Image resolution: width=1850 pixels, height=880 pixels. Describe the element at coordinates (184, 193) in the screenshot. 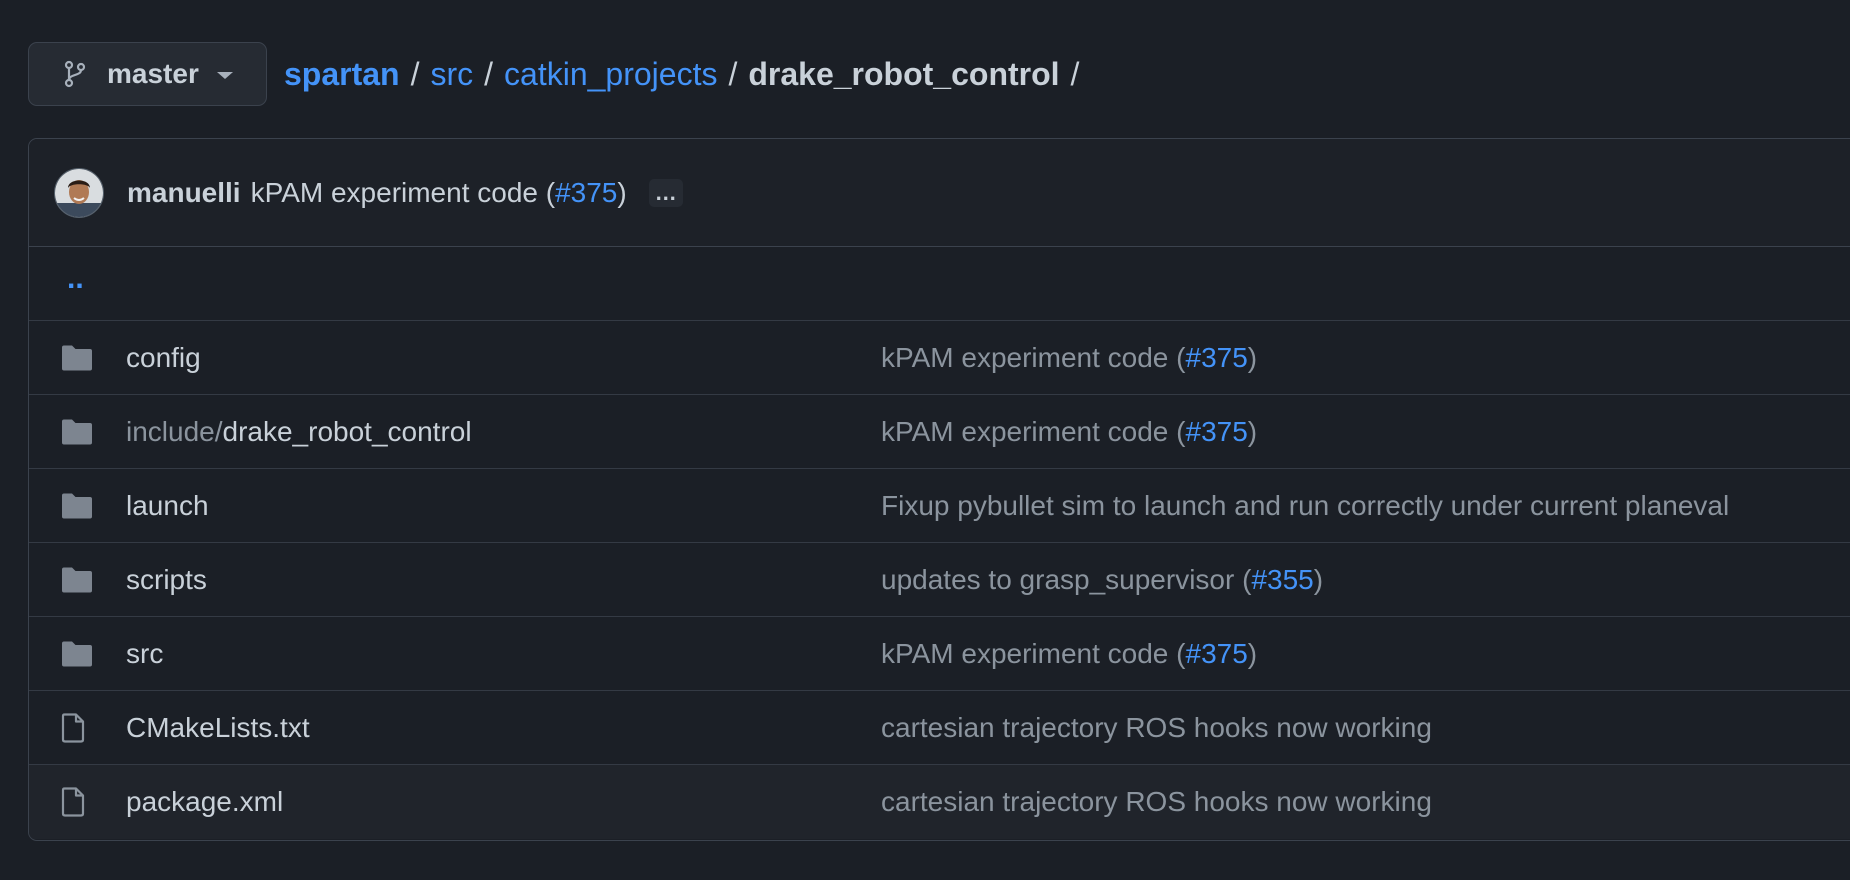

I see `commit-author-link: manuelli` at that location.